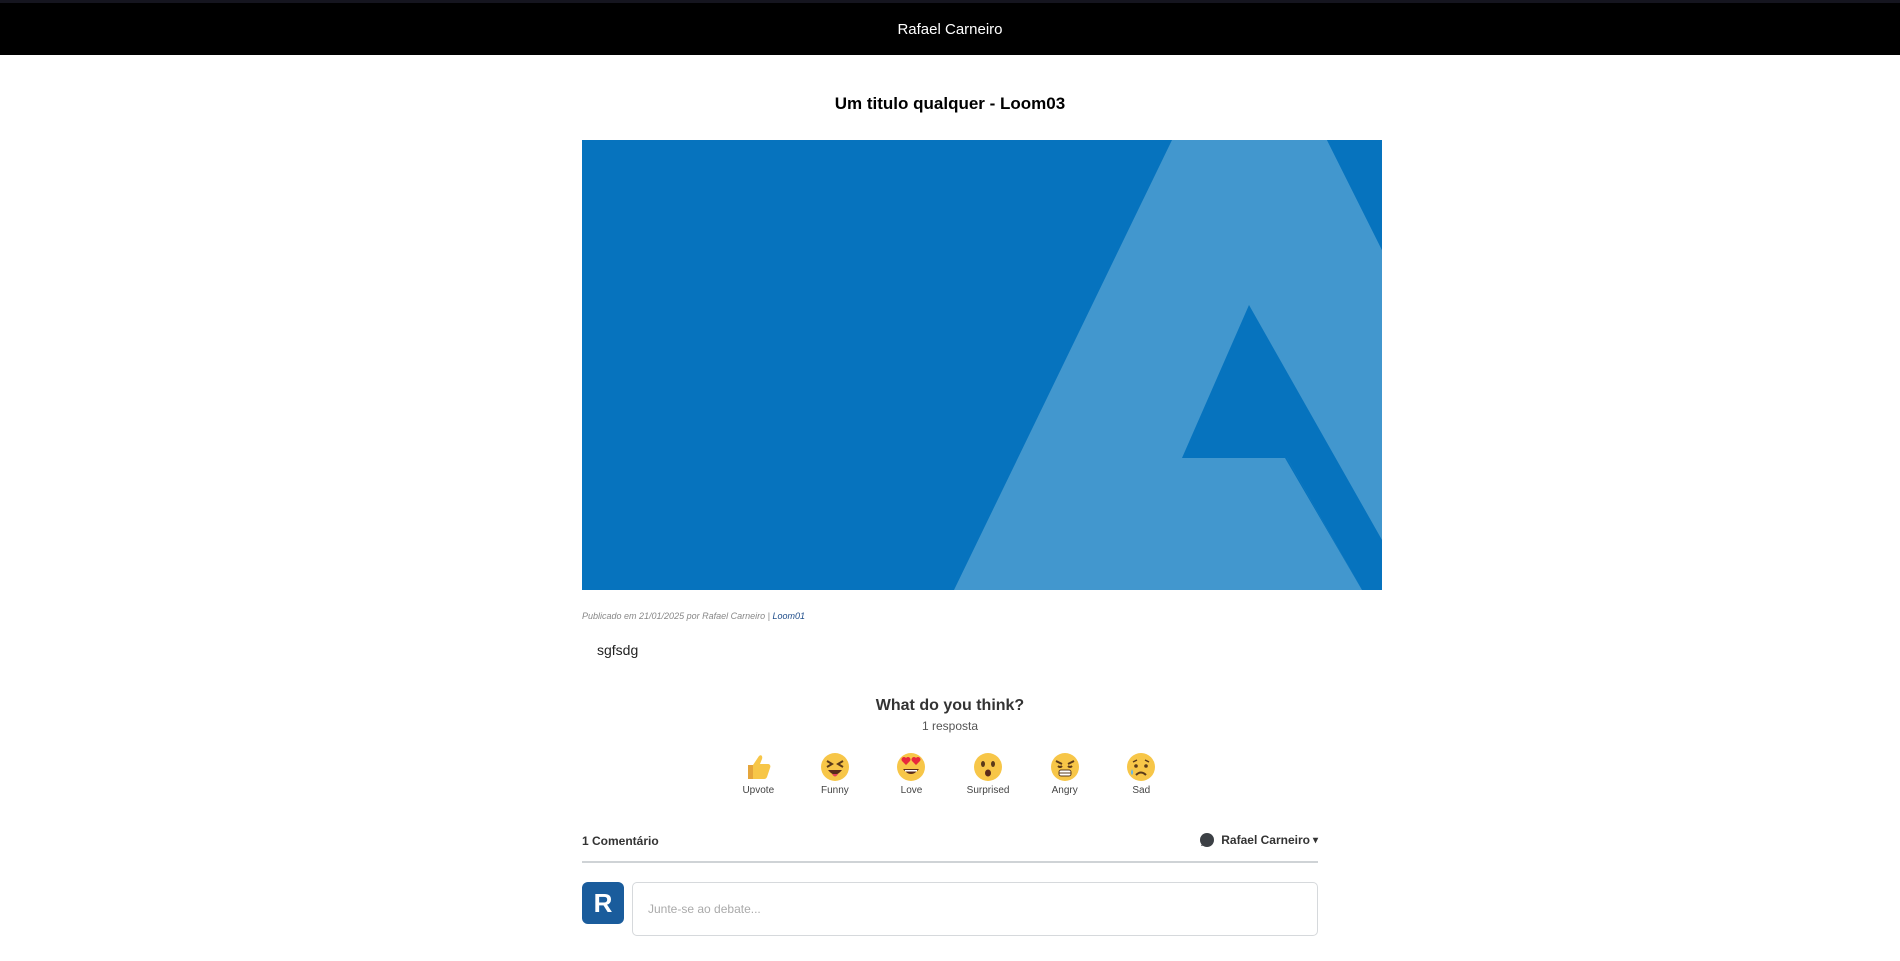  Describe the element at coordinates (988, 767) in the screenshot. I see `surprised-icon` at that location.